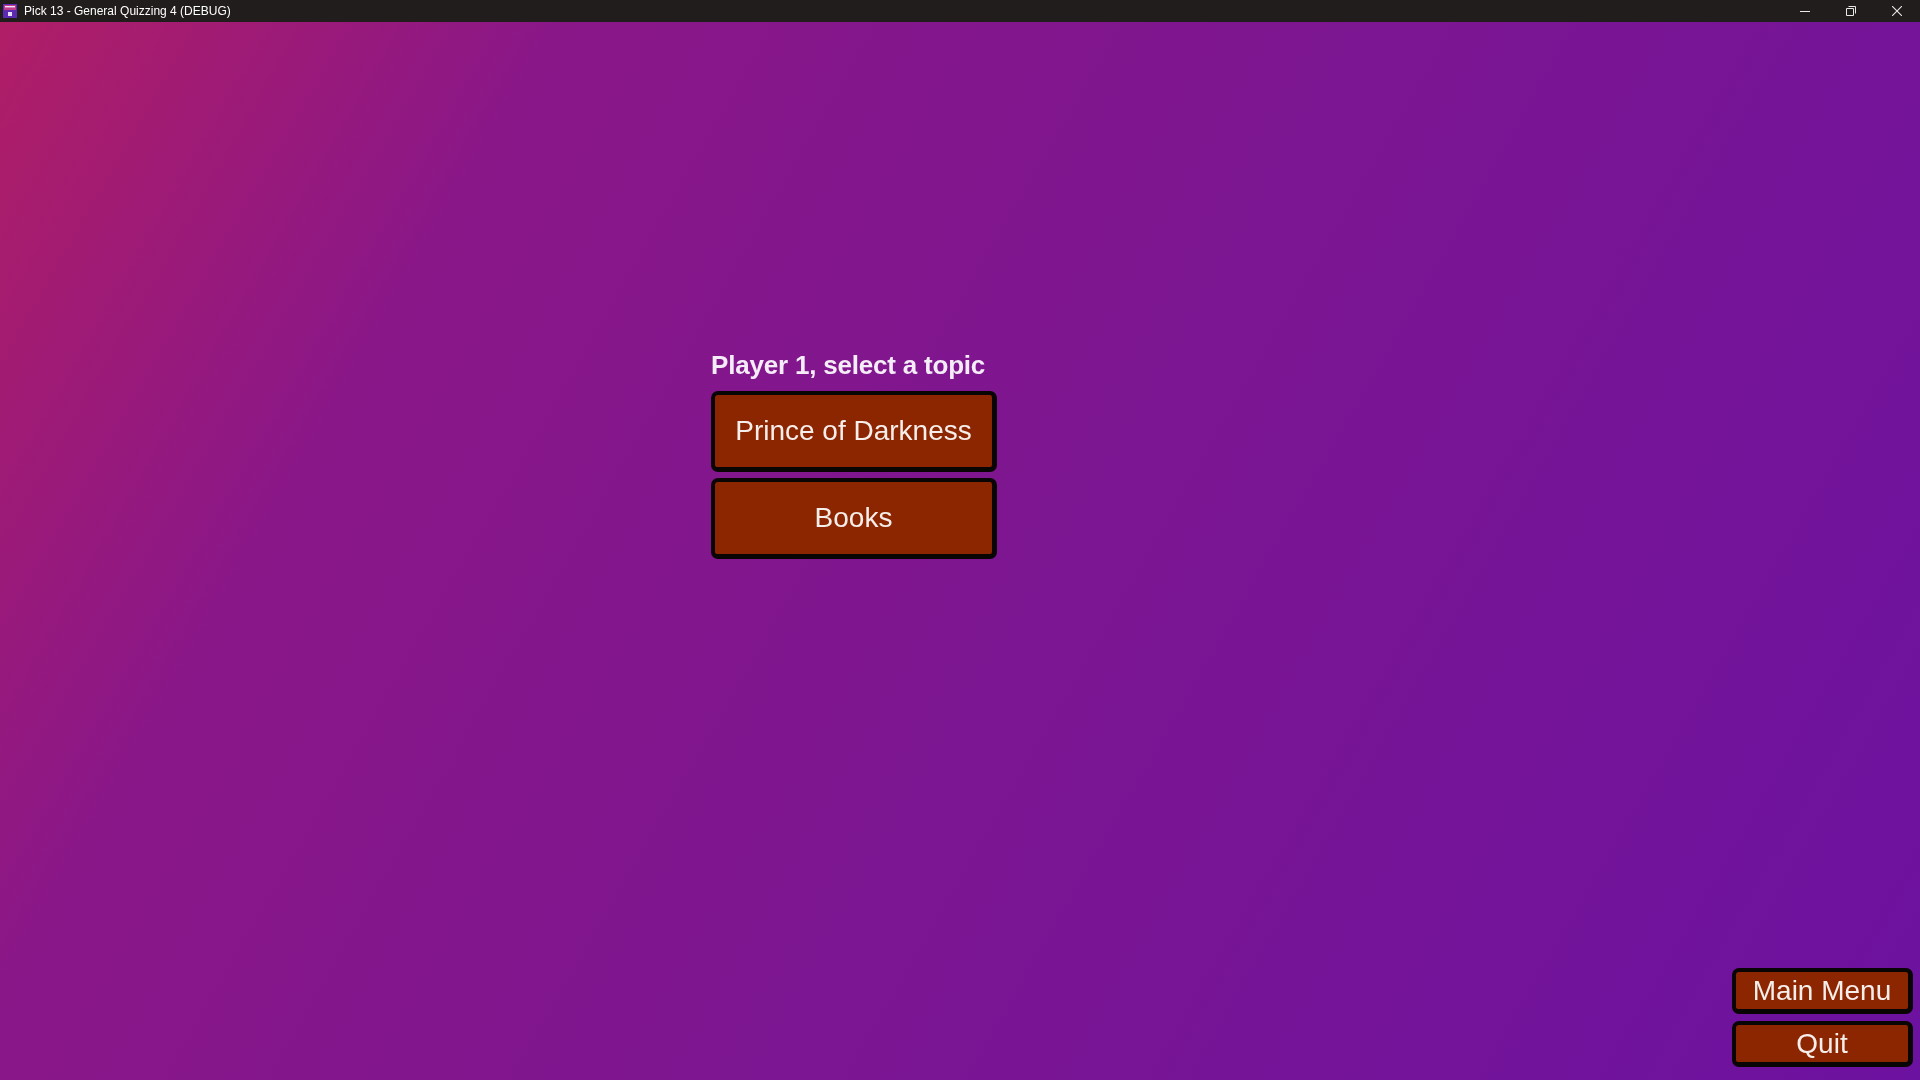  Describe the element at coordinates (1851, 11) in the screenshot. I see `restore-icon` at that location.